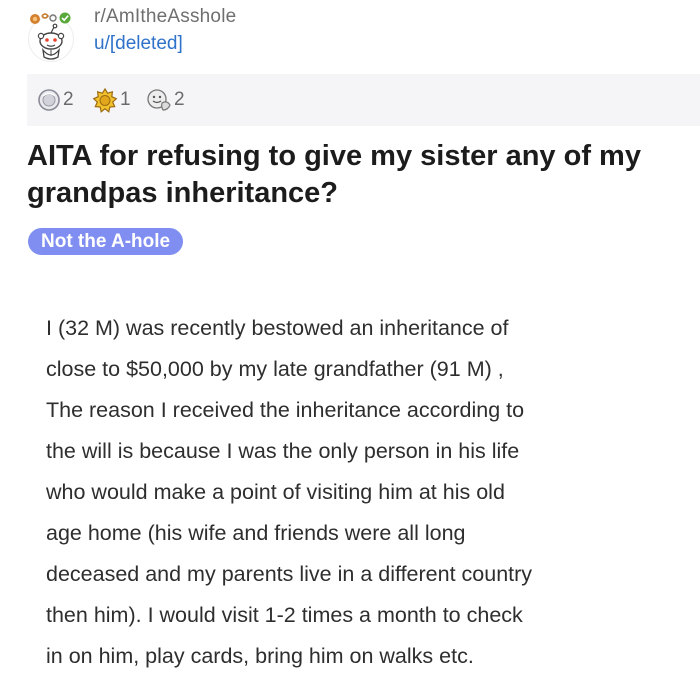 The width and height of the screenshot is (700, 690). I want to click on silver-award-count: 2, so click(68, 99).